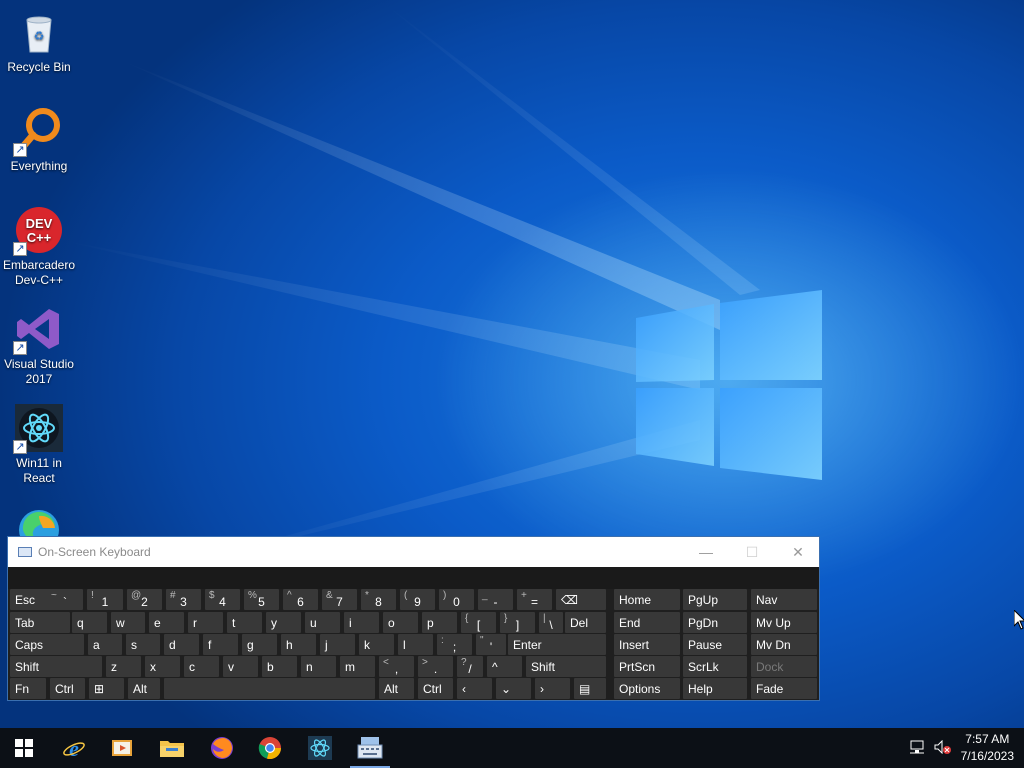  What do you see at coordinates (470, 666) in the screenshot?
I see `osk-key: ? /` at bounding box center [470, 666].